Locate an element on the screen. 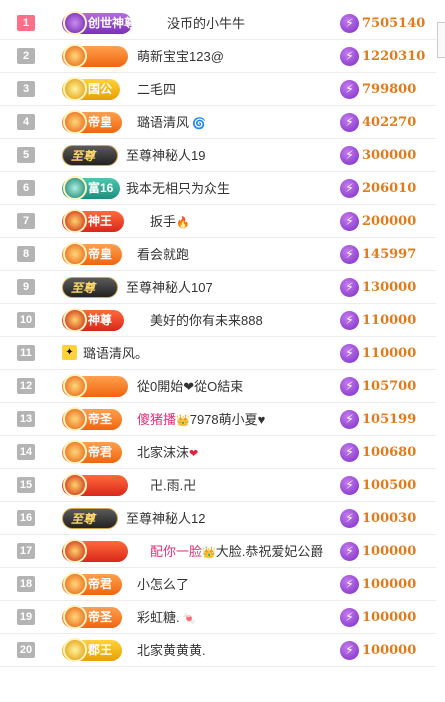 This screenshot has height=702, width=445. badge-label: 神尊 is located at coordinates (100, 320).